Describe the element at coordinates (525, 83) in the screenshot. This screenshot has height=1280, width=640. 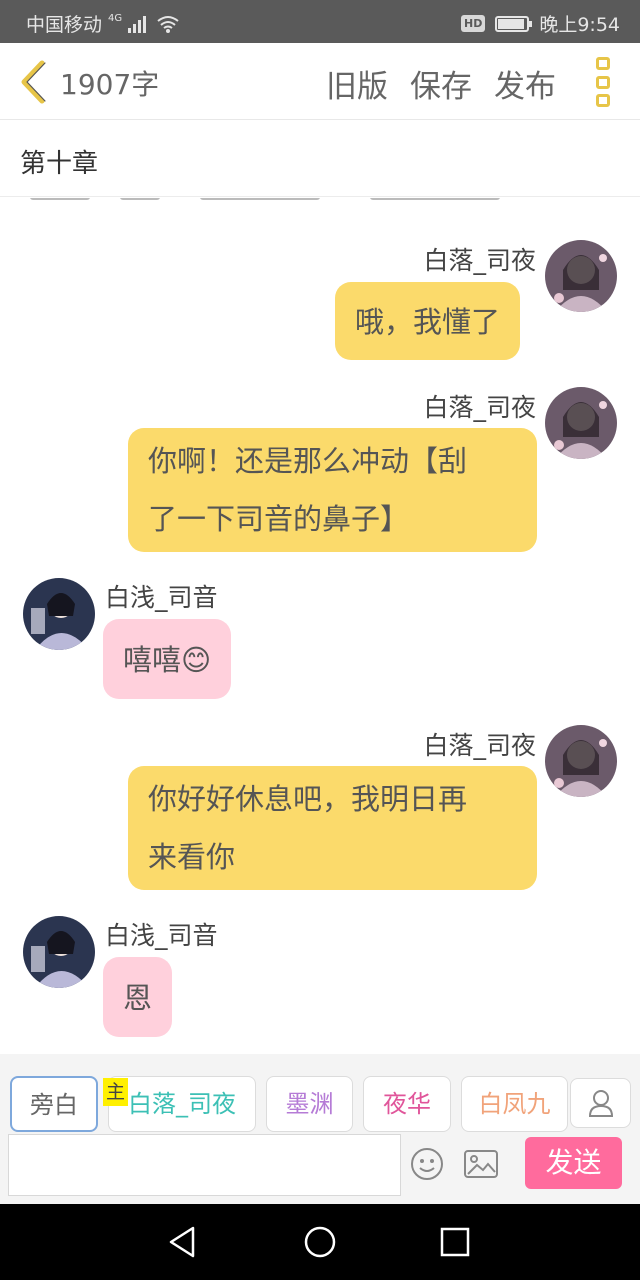
I see `publish-button: 发布` at that location.